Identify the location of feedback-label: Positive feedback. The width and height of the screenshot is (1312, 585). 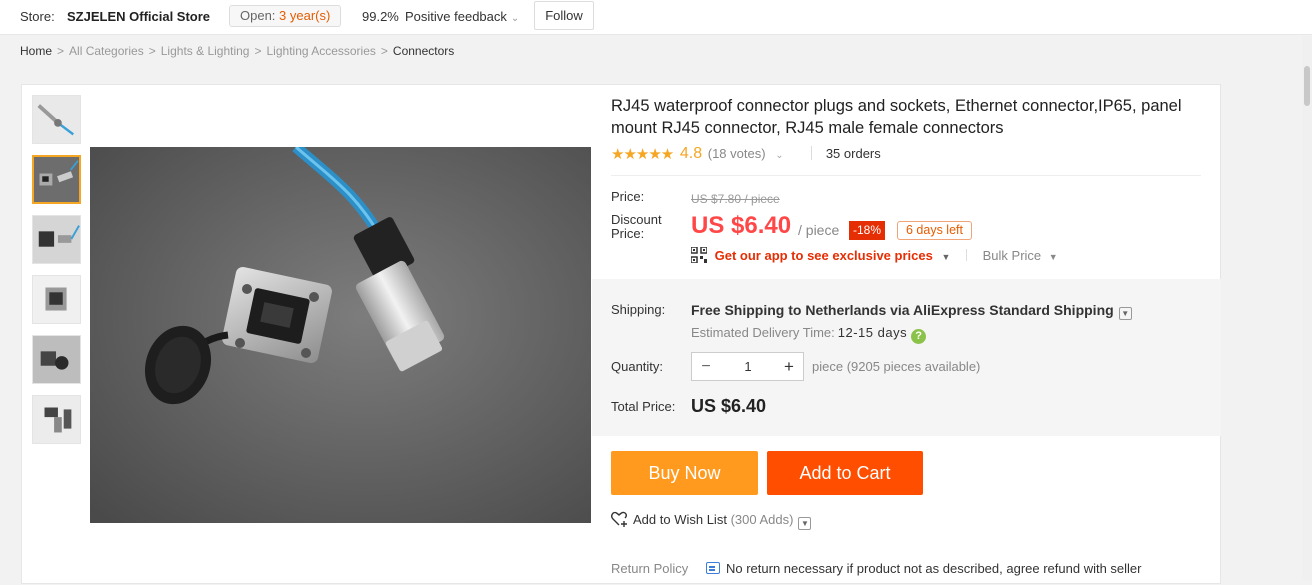
(456, 16).